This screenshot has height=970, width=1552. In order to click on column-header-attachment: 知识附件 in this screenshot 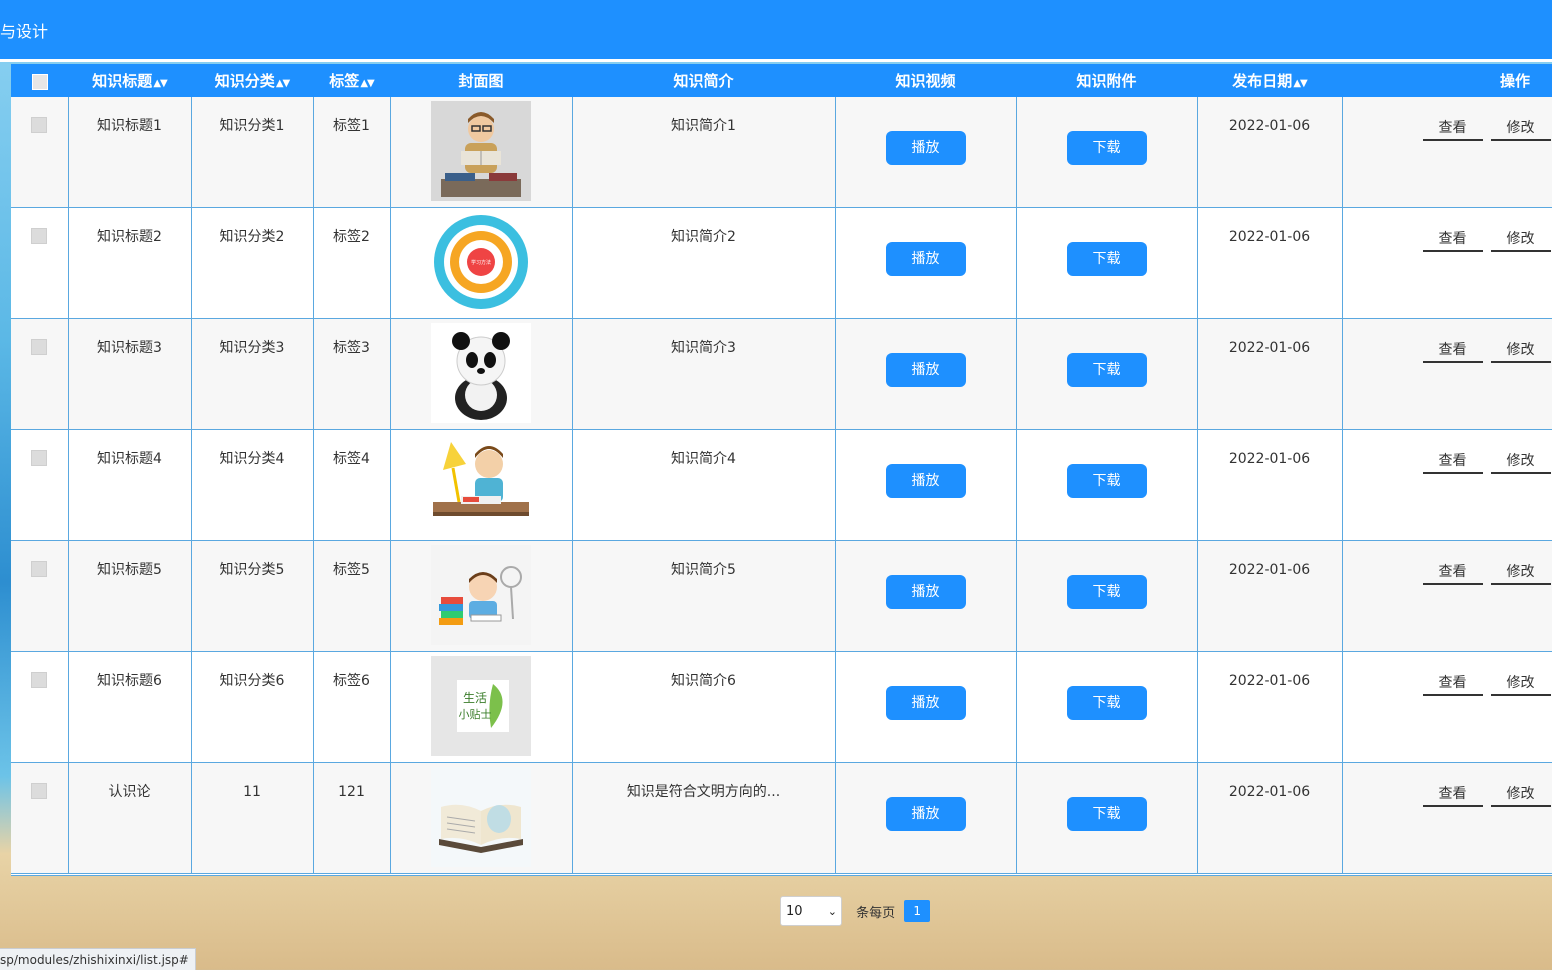, I will do `click(1106, 80)`.